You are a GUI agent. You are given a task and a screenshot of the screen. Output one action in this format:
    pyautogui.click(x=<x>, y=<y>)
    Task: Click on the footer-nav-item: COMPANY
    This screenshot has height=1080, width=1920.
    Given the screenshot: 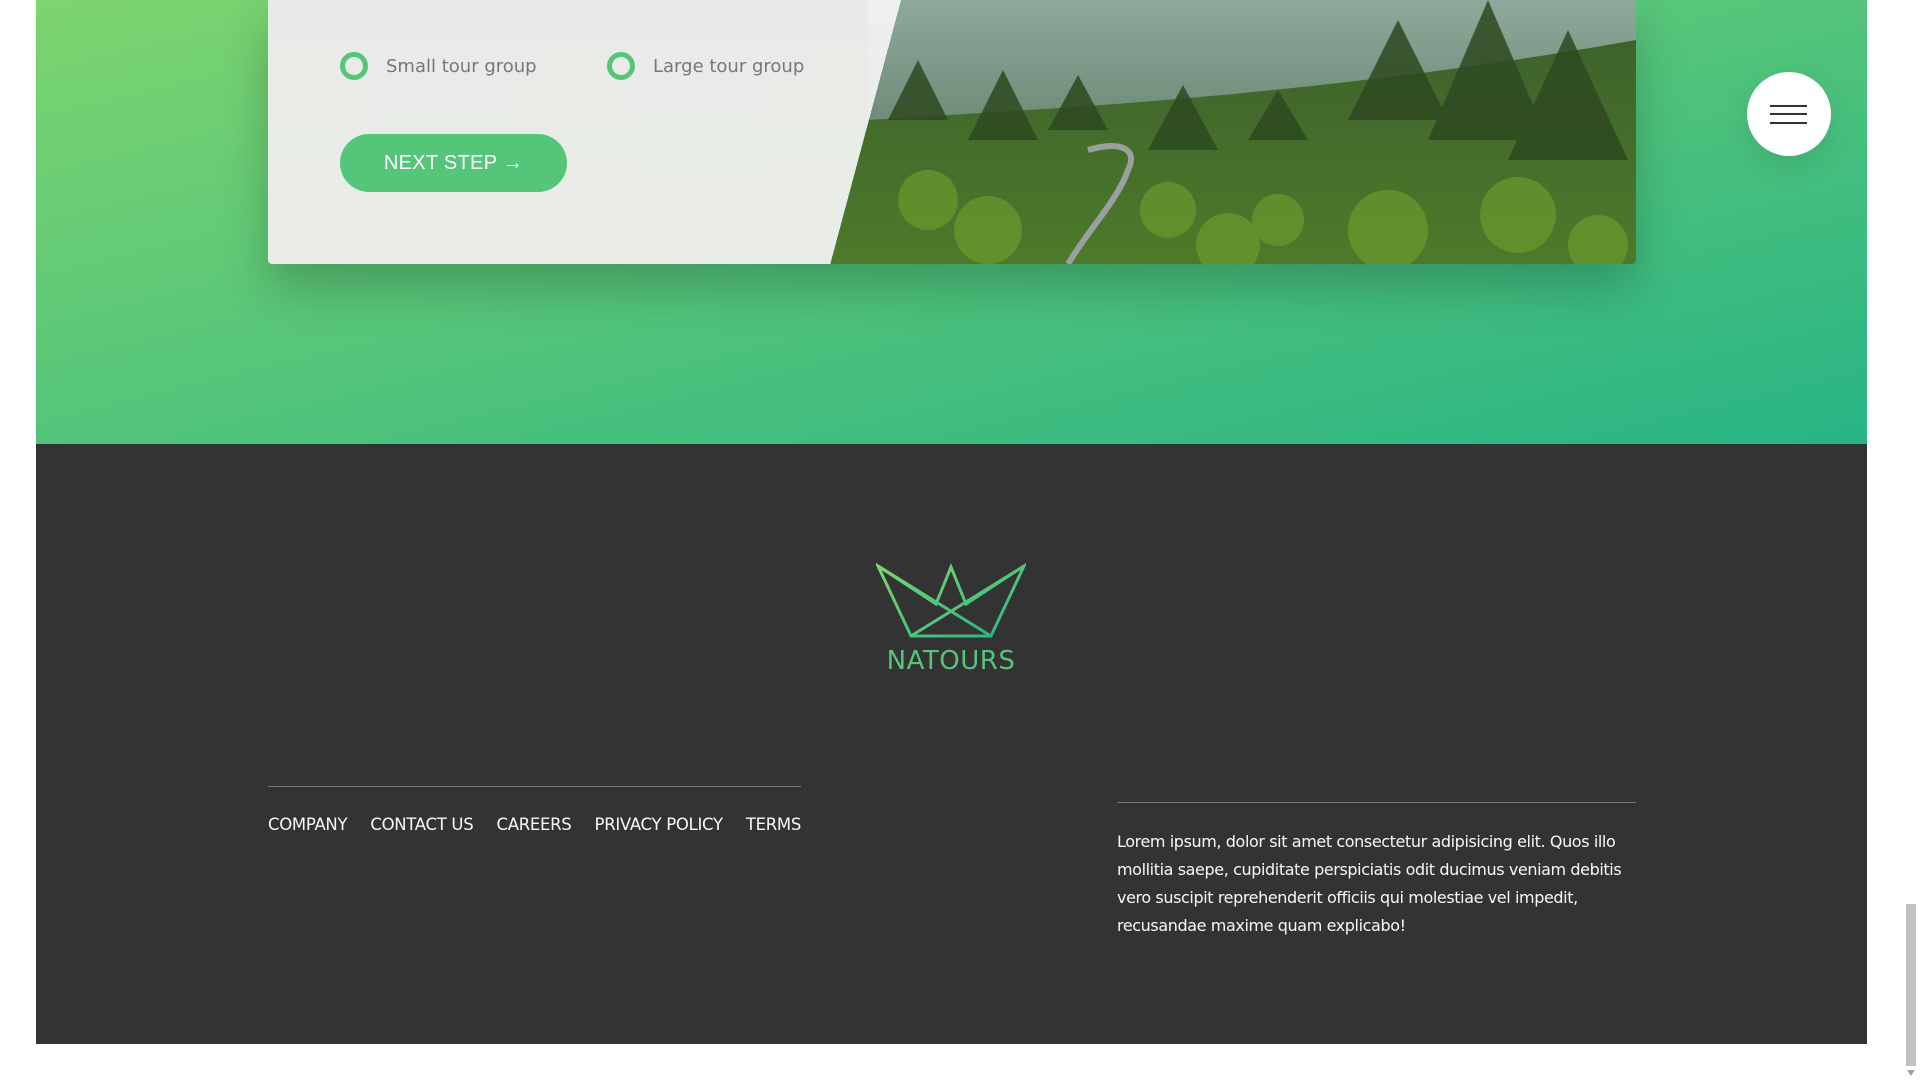 What is the action you would take?
    pyautogui.click(x=308, y=825)
    